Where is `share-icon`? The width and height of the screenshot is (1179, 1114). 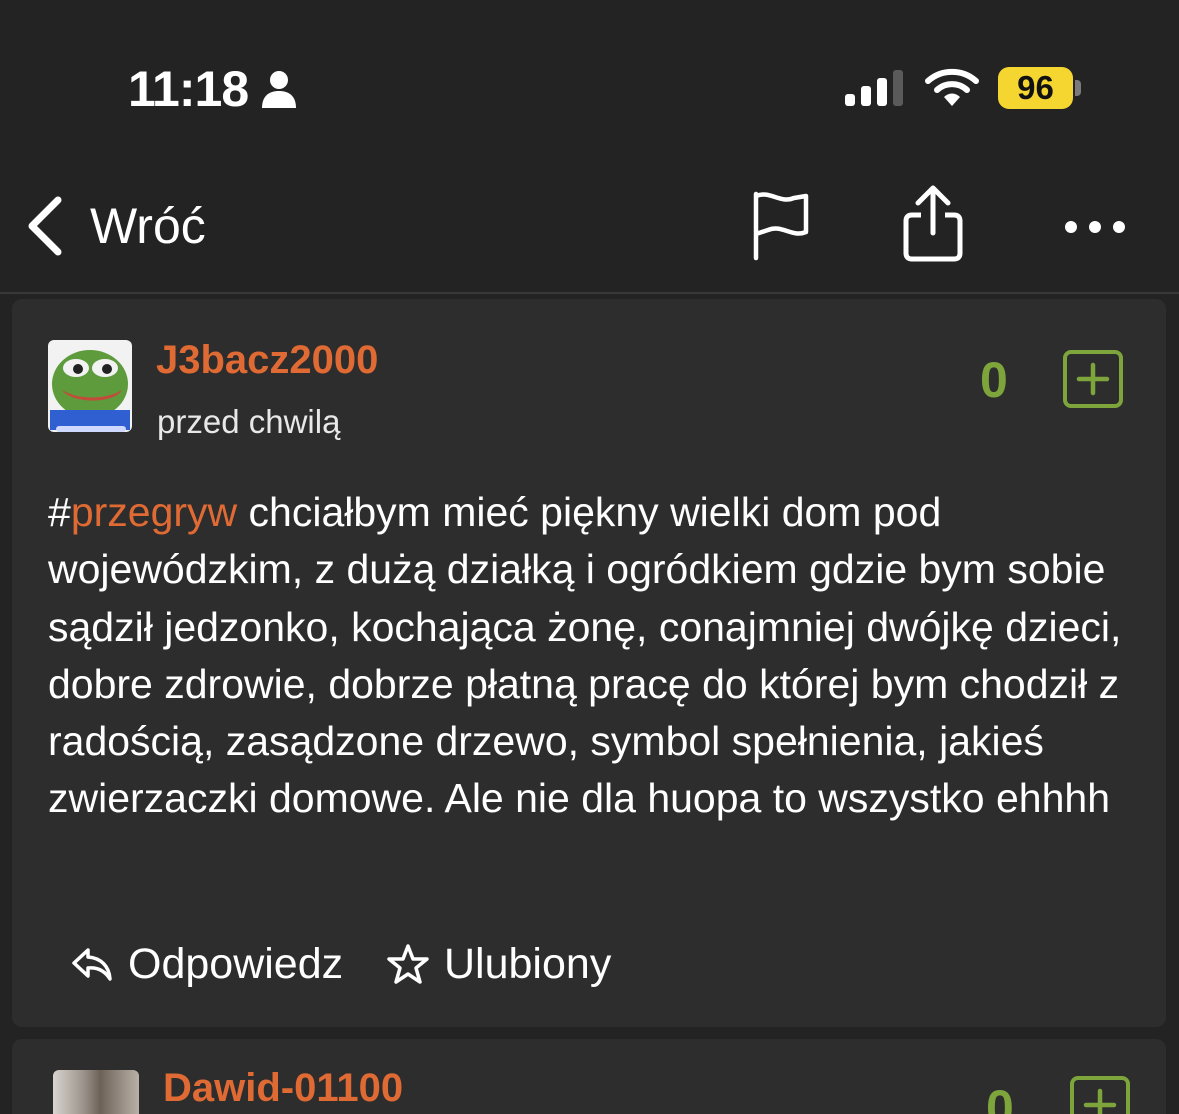
share-icon is located at coordinates (933, 224).